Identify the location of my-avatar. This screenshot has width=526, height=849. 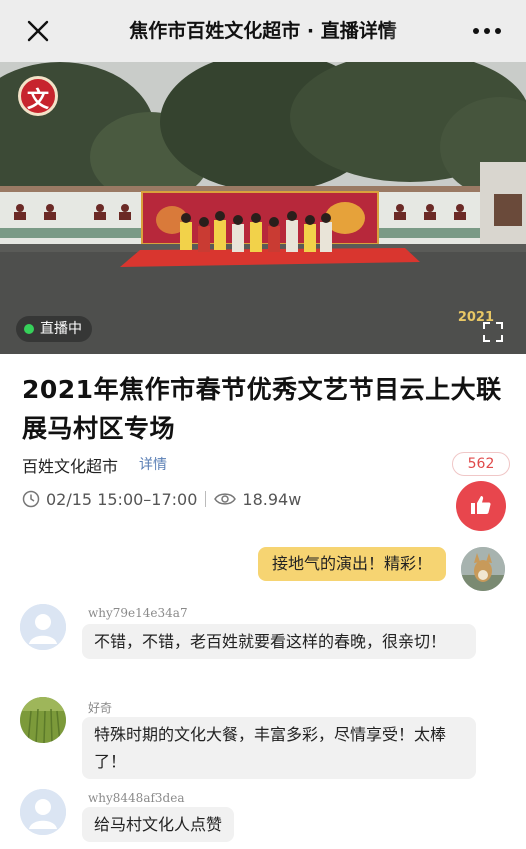
(483, 569).